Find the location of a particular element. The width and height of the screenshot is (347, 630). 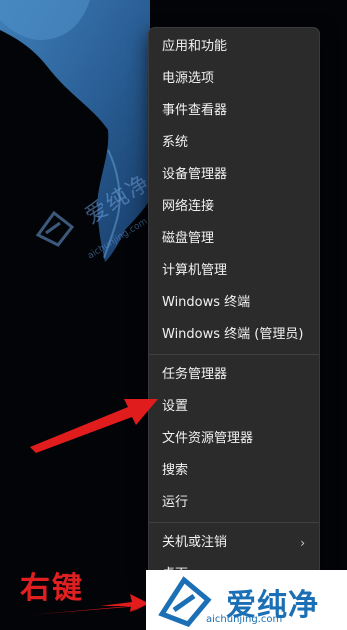

menu-item-label: 设置 is located at coordinates (175, 406).